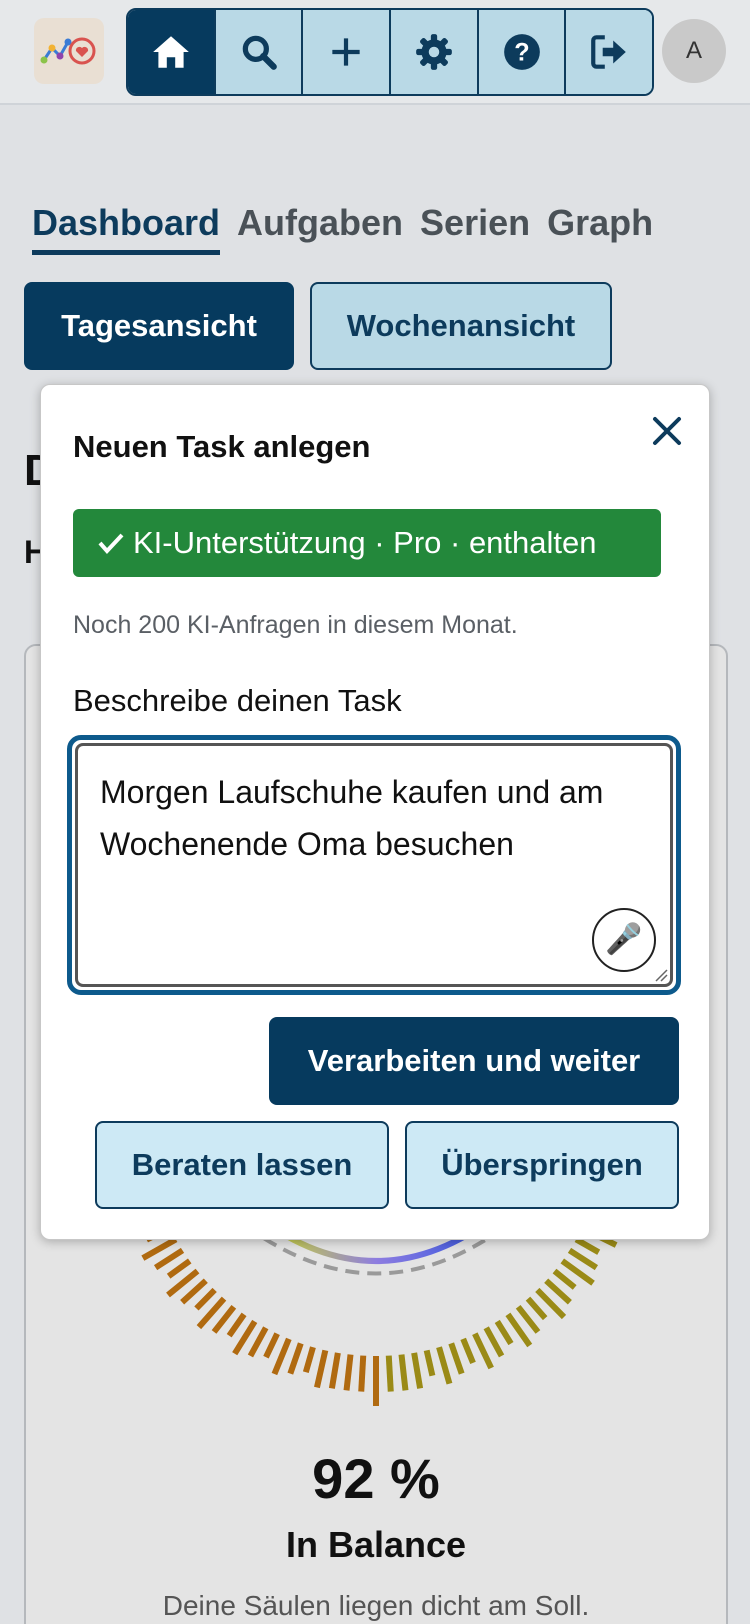 This screenshot has height=1624, width=750. Describe the element at coordinates (159, 326) in the screenshot. I see `day-view-button: Tagesansicht` at that location.